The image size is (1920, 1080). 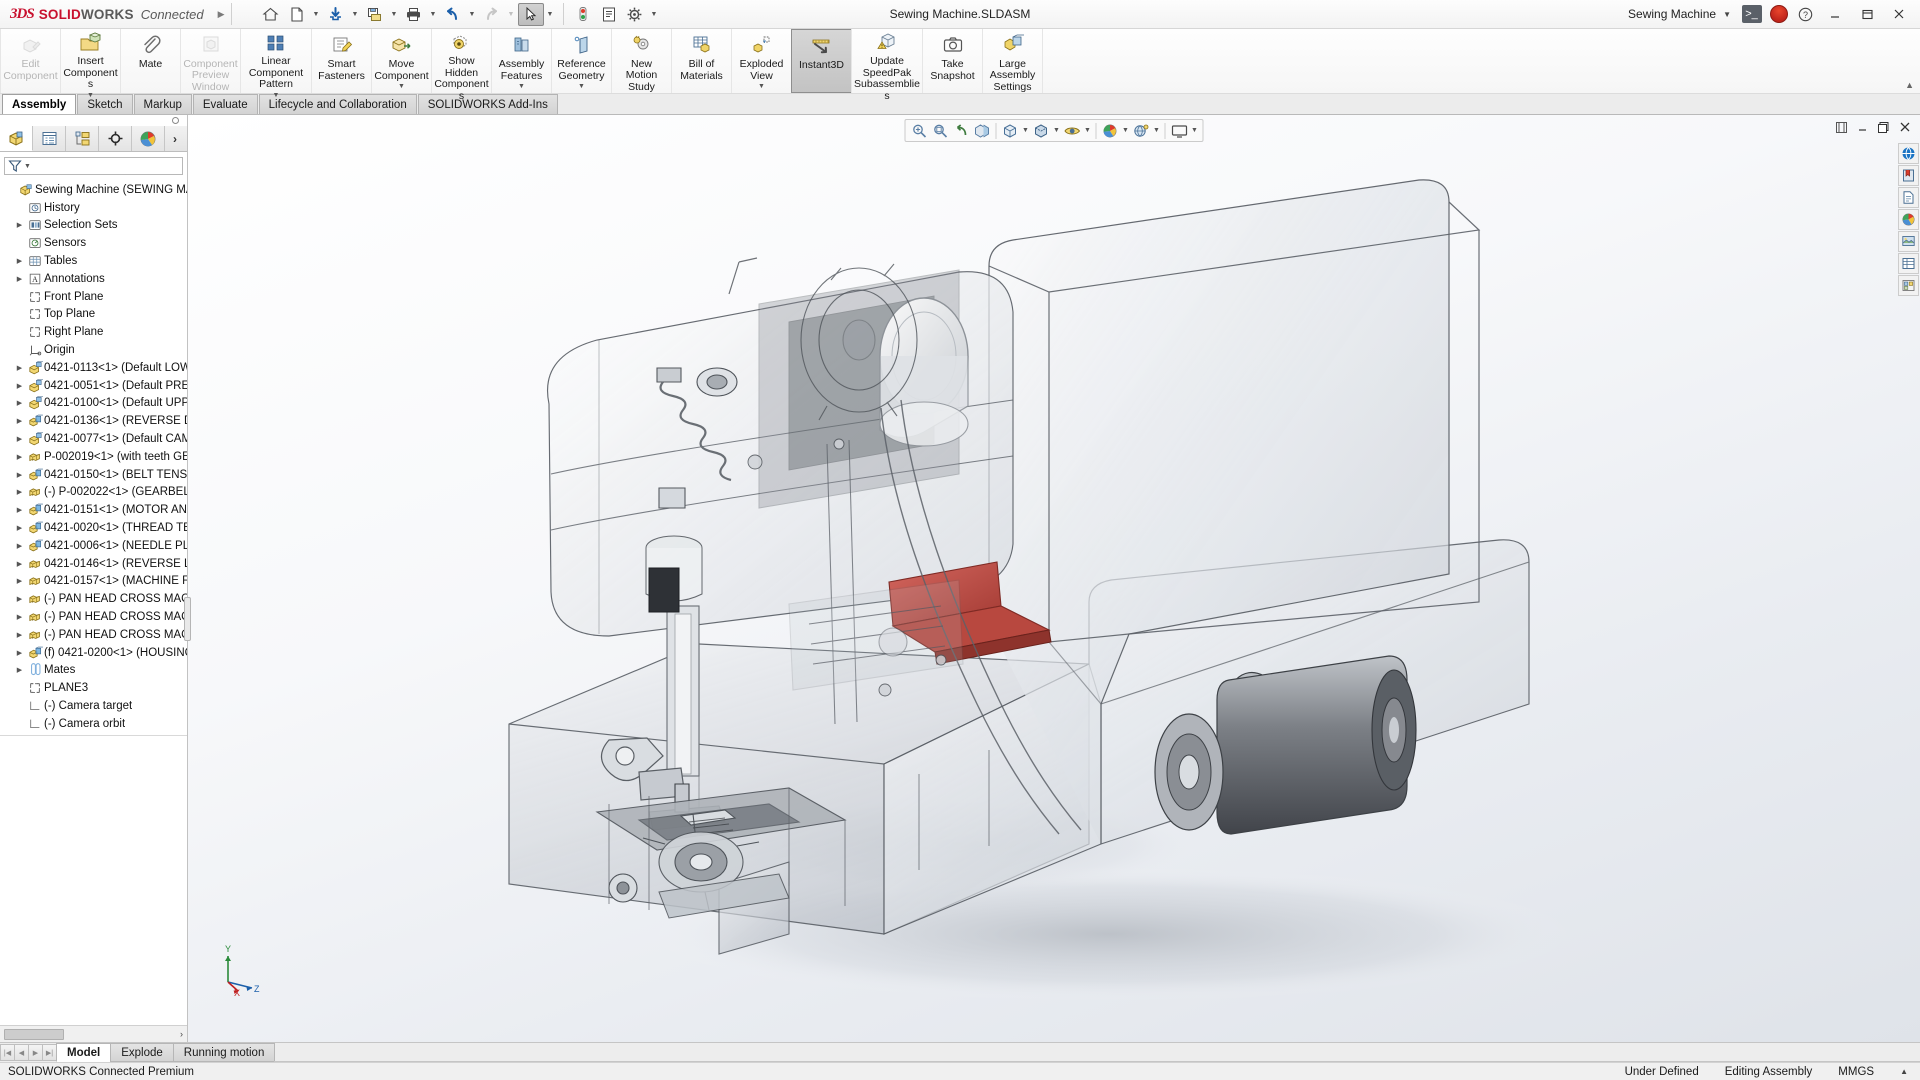 I want to click on last-tab-icon: ▶|, so click(x=49, y=1052).